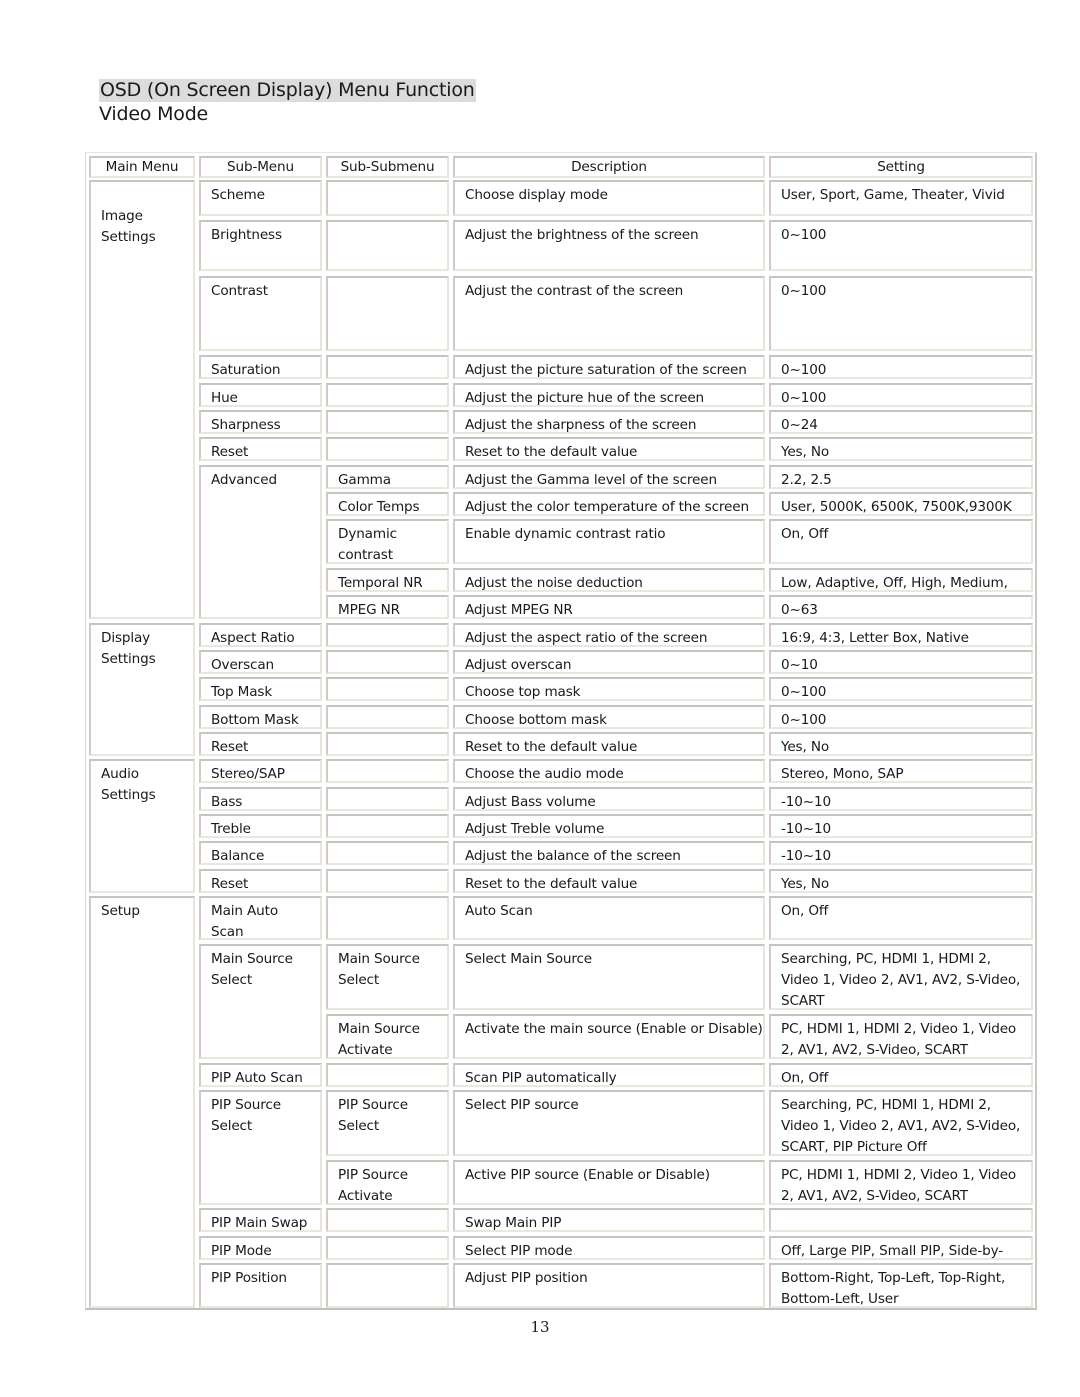  I want to click on header-sub-submenu: Sub-Submenu, so click(387, 167).